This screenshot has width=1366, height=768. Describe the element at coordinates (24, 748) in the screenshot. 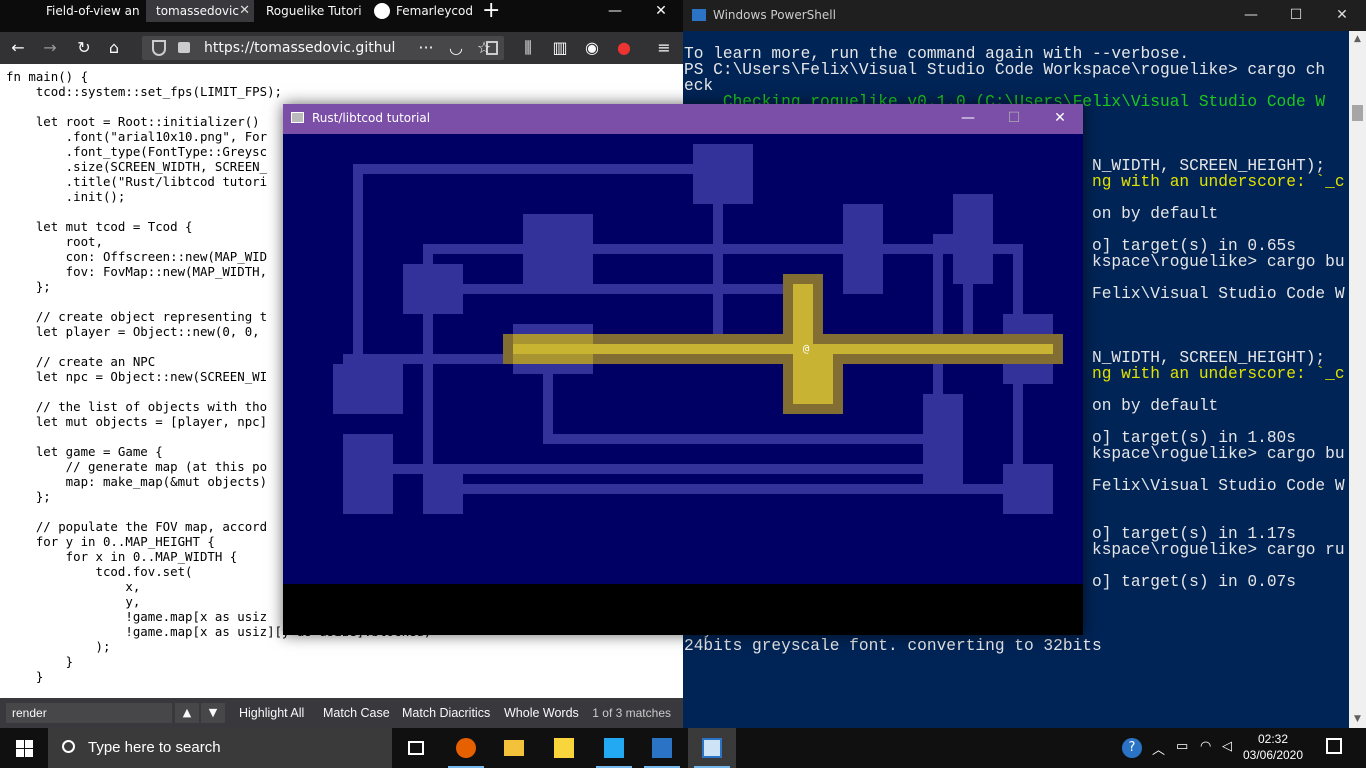

I see `start-button` at that location.